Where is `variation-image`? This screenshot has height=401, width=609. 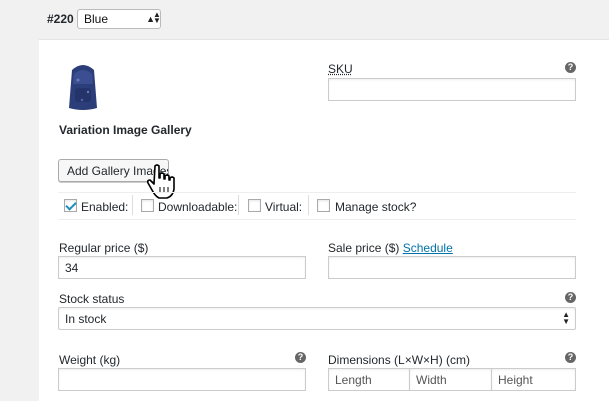 variation-image is located at coordinates (83, 87).